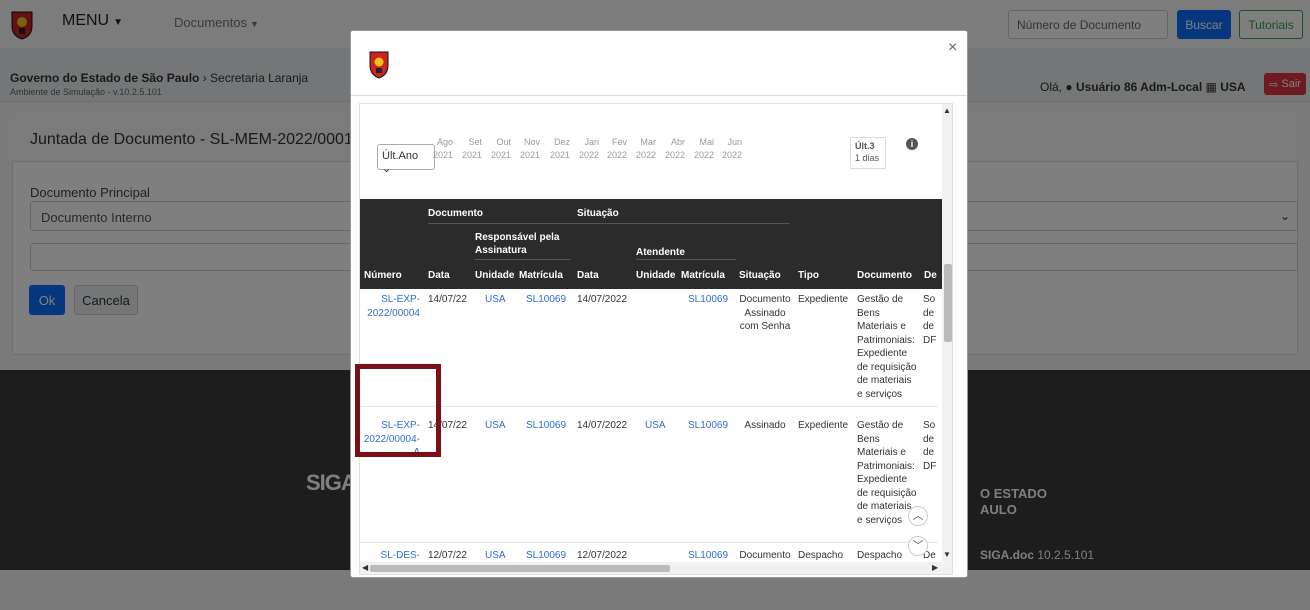 This screenshot has width=1310, height=610. What do you see at coordinates (517, 237) in the screenshot?
I see `header-responsavel: Responsável pela` at bounding box center [517, 237].